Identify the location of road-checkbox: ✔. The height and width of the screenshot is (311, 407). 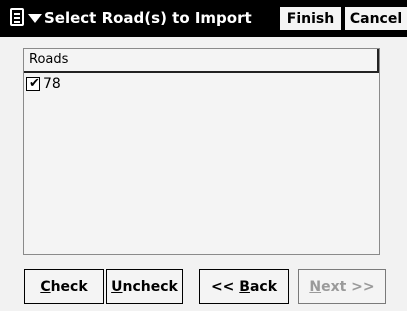
(33, 84).